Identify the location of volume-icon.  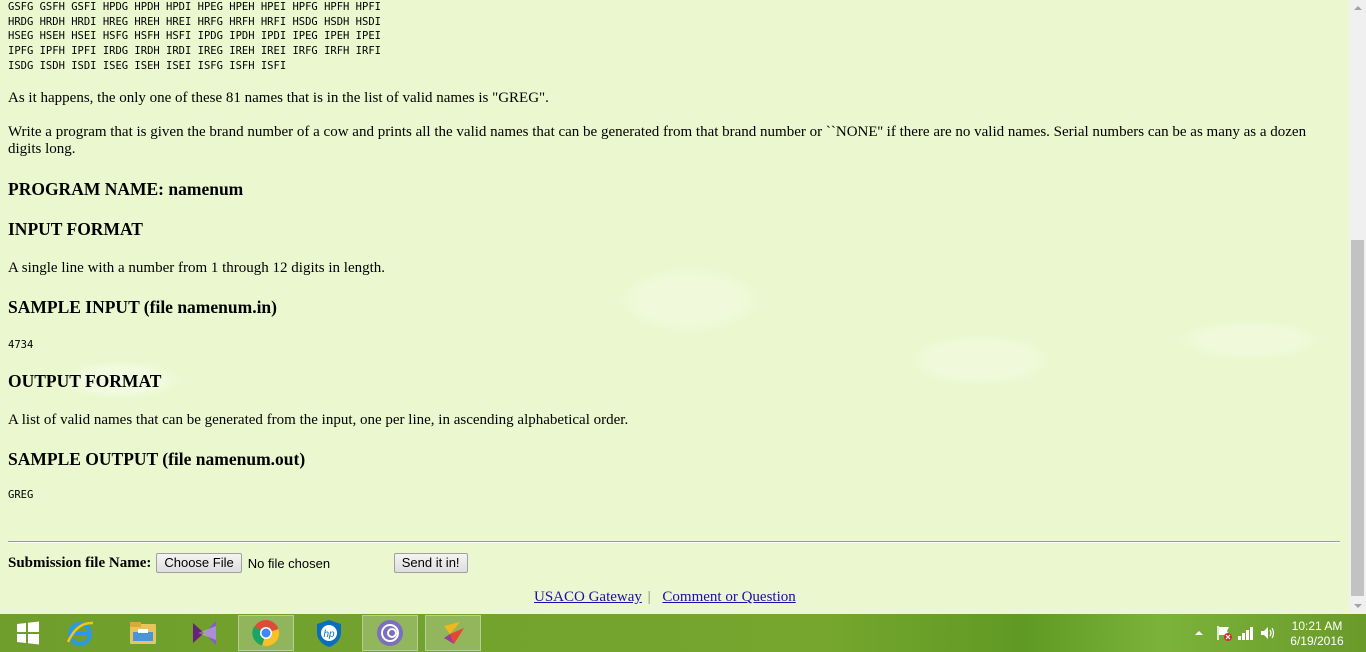
(1268, 633).